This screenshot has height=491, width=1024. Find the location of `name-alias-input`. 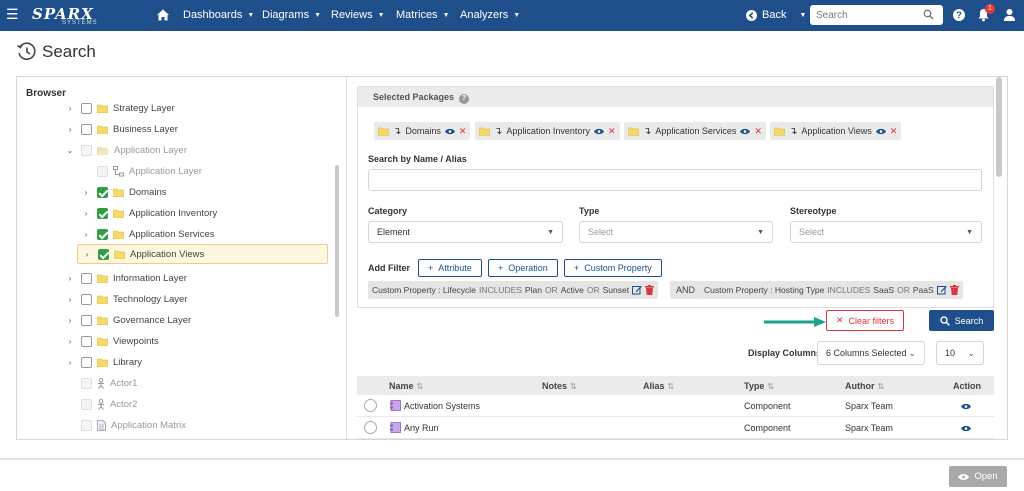

name-alias-input is located at coordinates (675, 180).